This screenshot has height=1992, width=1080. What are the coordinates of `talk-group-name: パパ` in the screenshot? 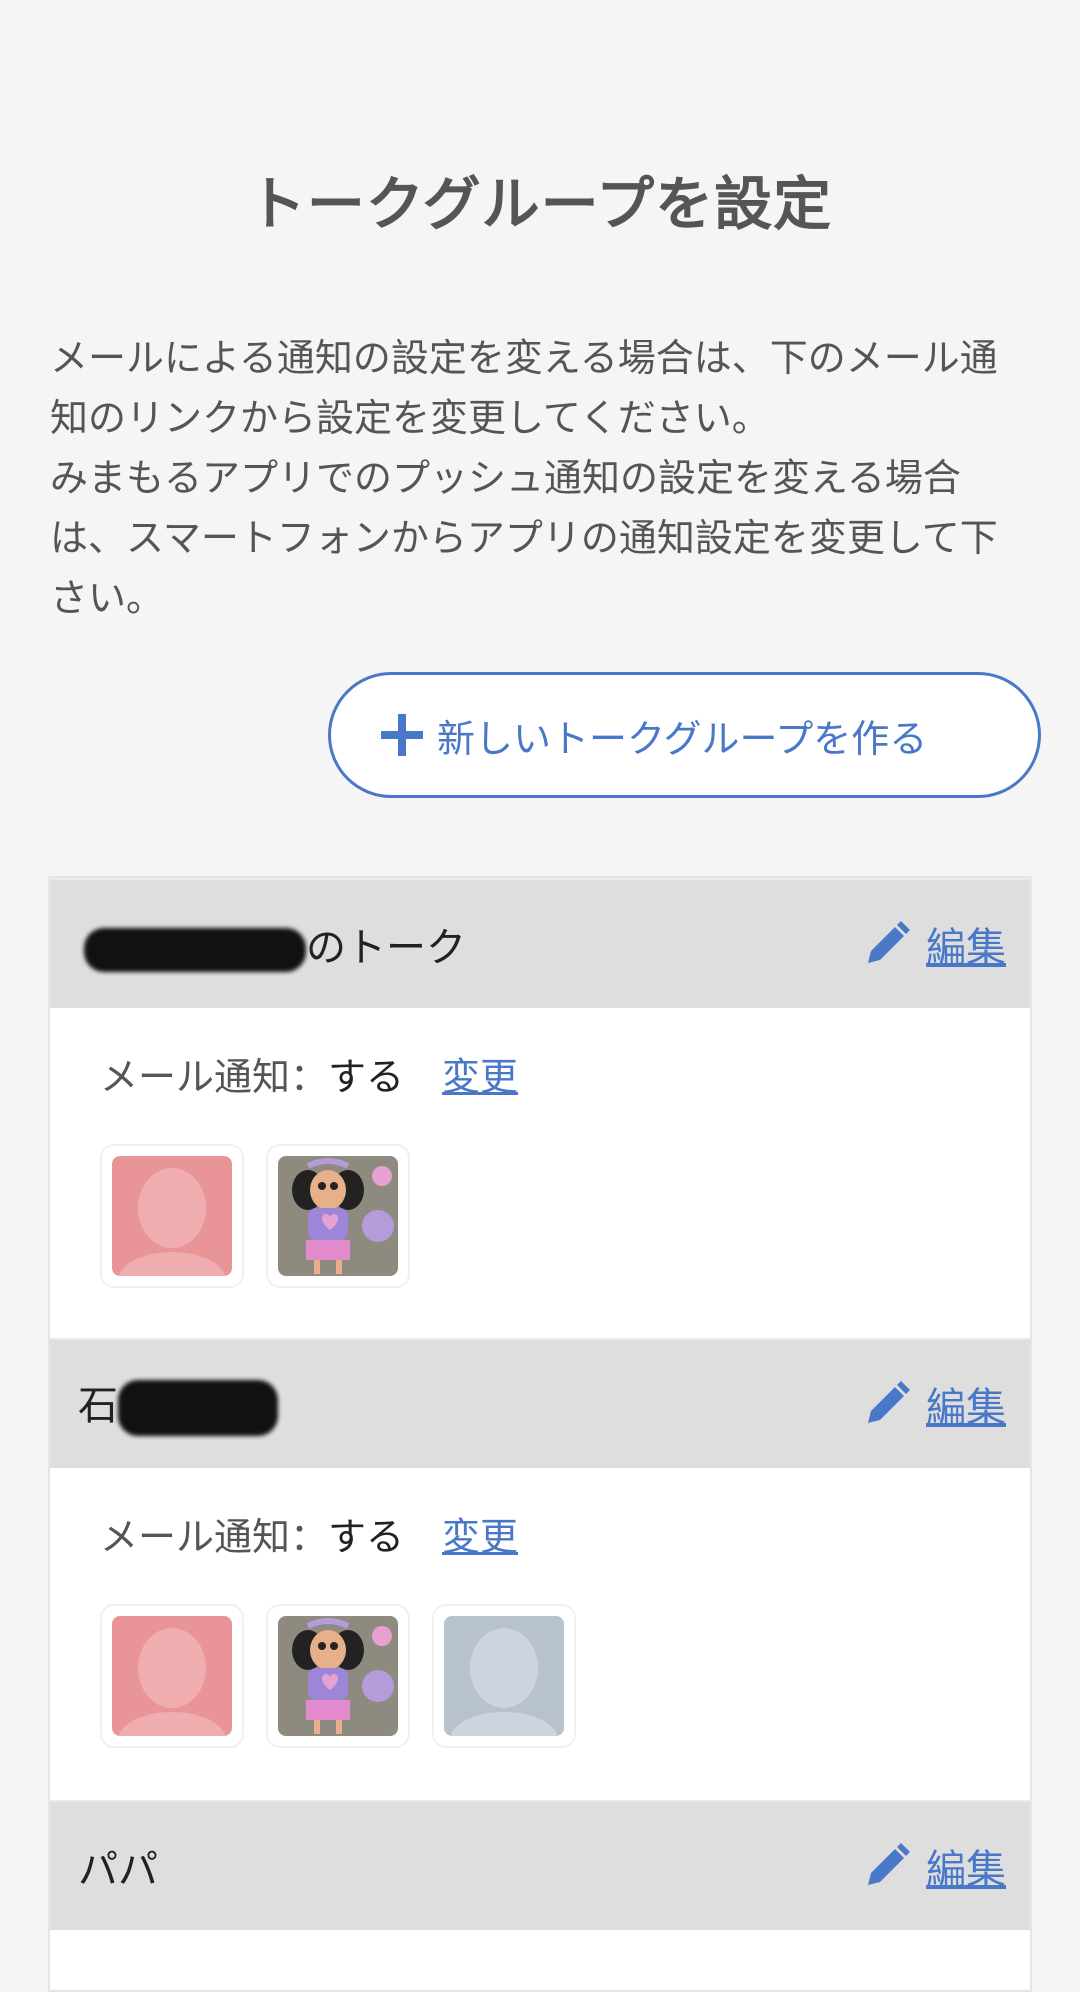 It's located at (118, 1870).